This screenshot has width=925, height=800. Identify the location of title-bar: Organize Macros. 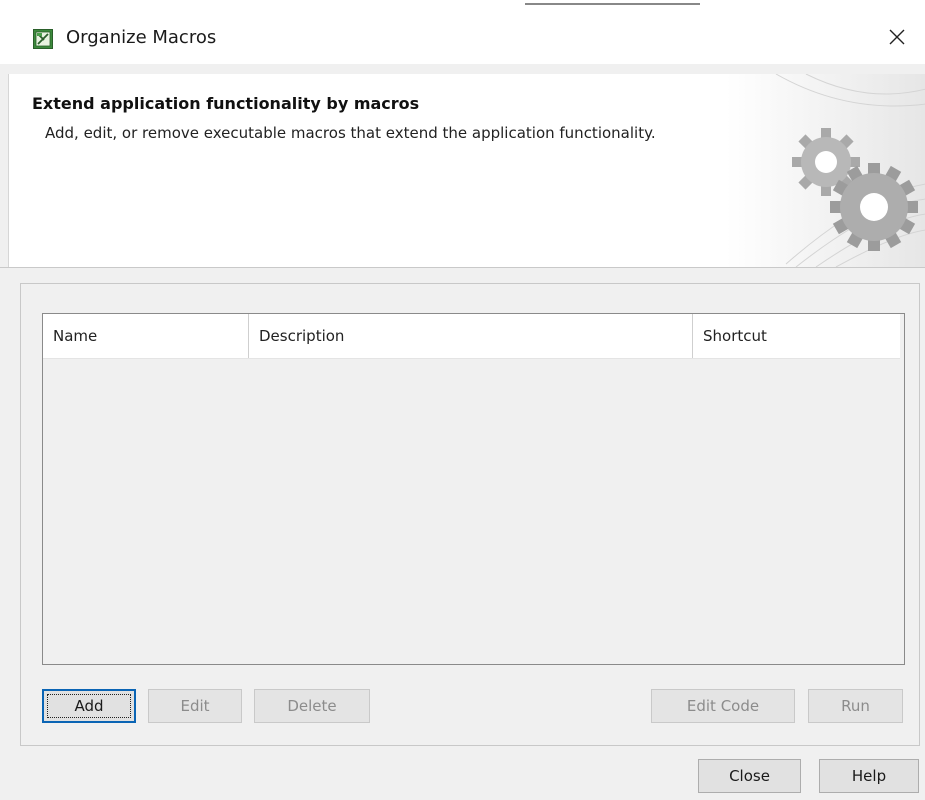
(462, 36).